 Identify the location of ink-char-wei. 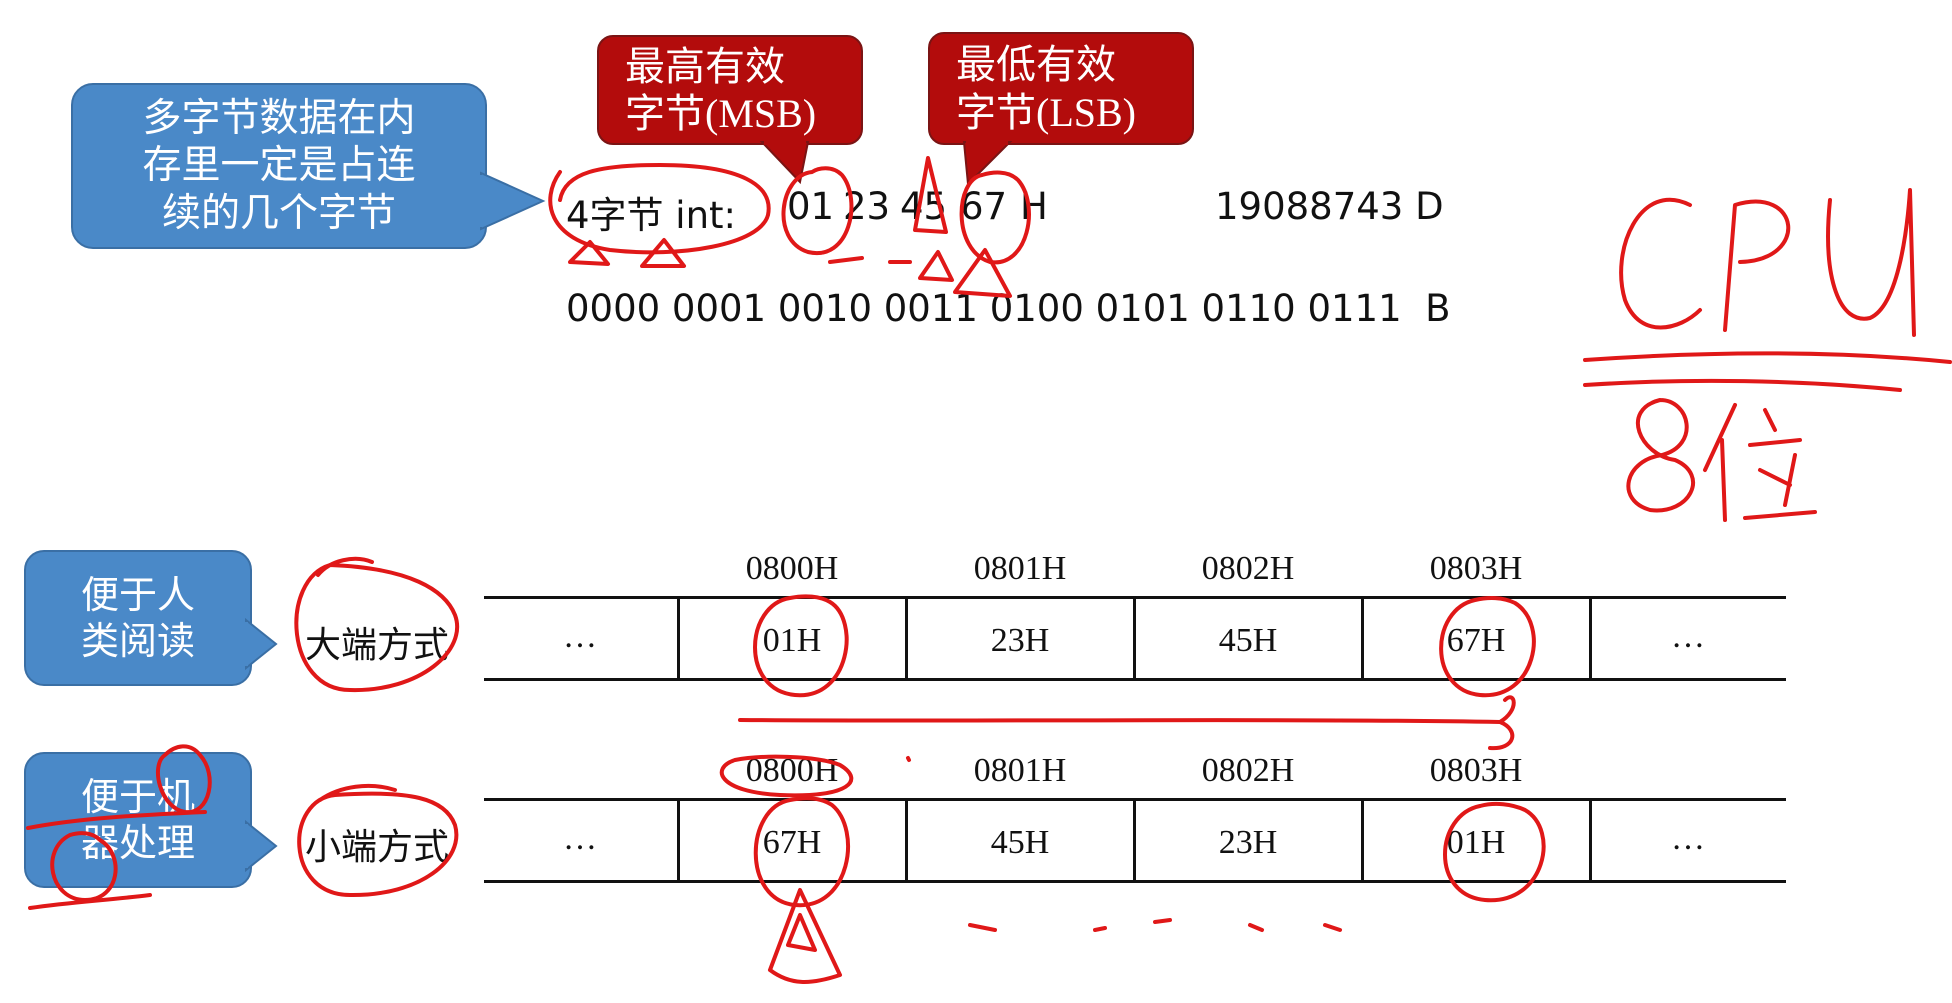
(1760, 462).